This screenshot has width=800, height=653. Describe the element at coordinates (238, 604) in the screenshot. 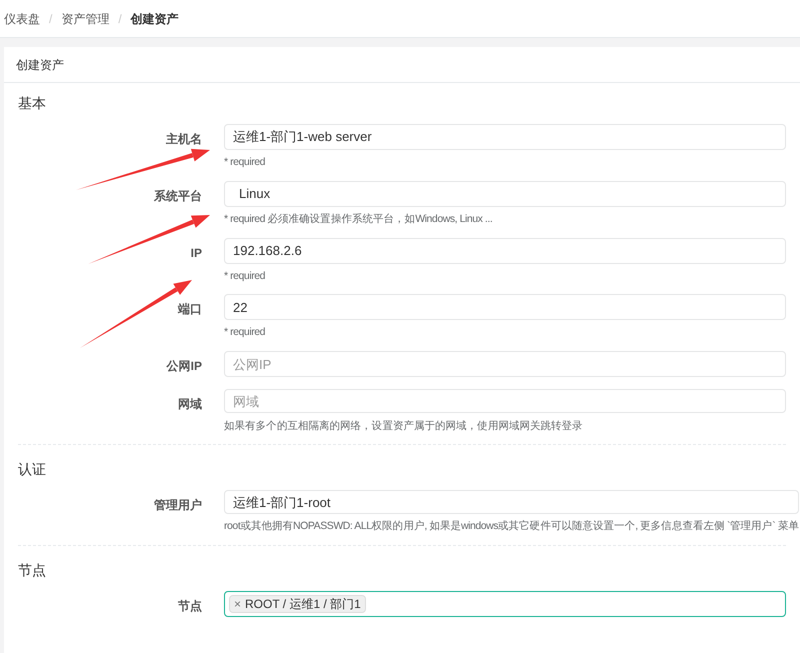

I see `remove-tag-button: ×` at that location.